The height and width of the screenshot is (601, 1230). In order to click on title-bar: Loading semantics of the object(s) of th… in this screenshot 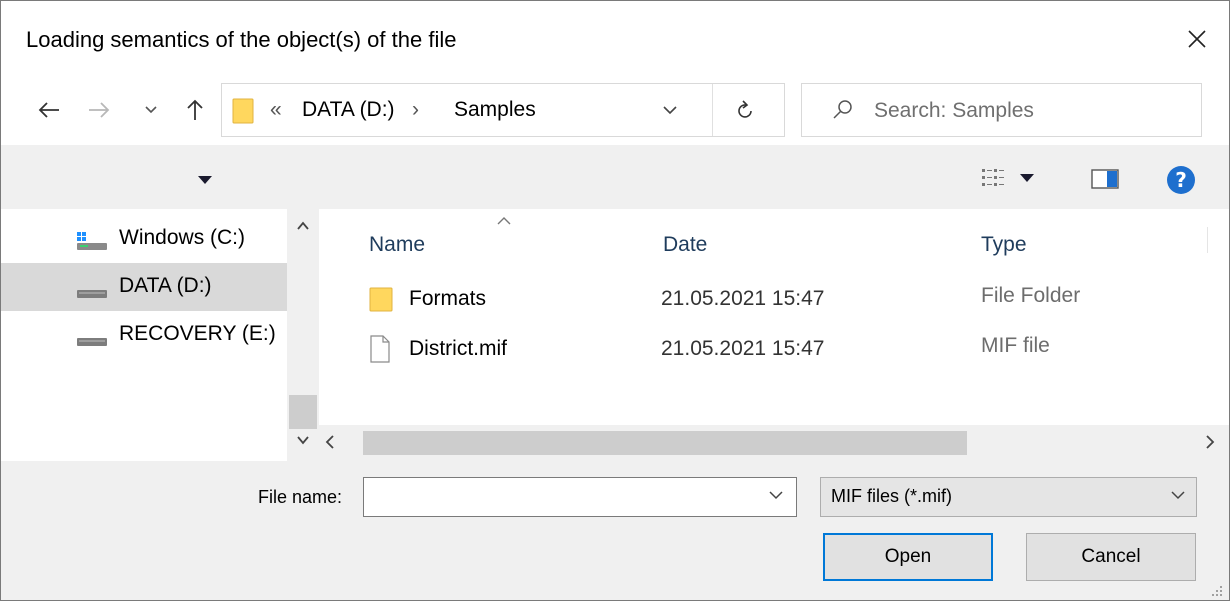, I will do `click(615, 38)`.